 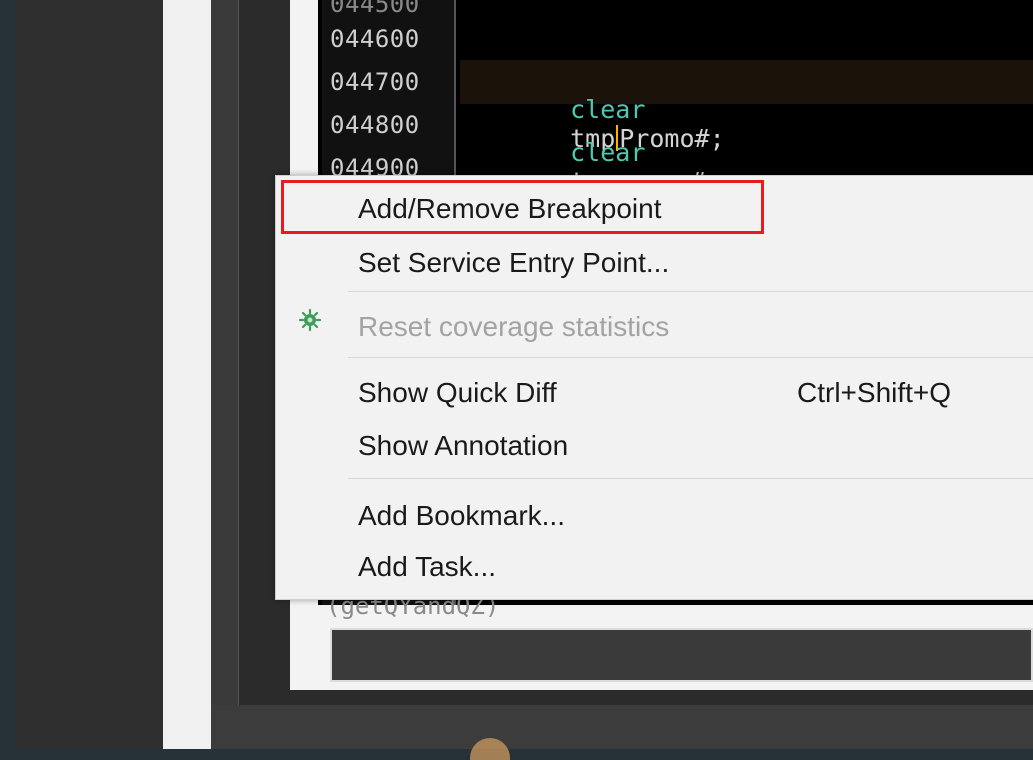 I want to click on menu-item-show-annotation: Show Annotation, so click(x=654, y=445).